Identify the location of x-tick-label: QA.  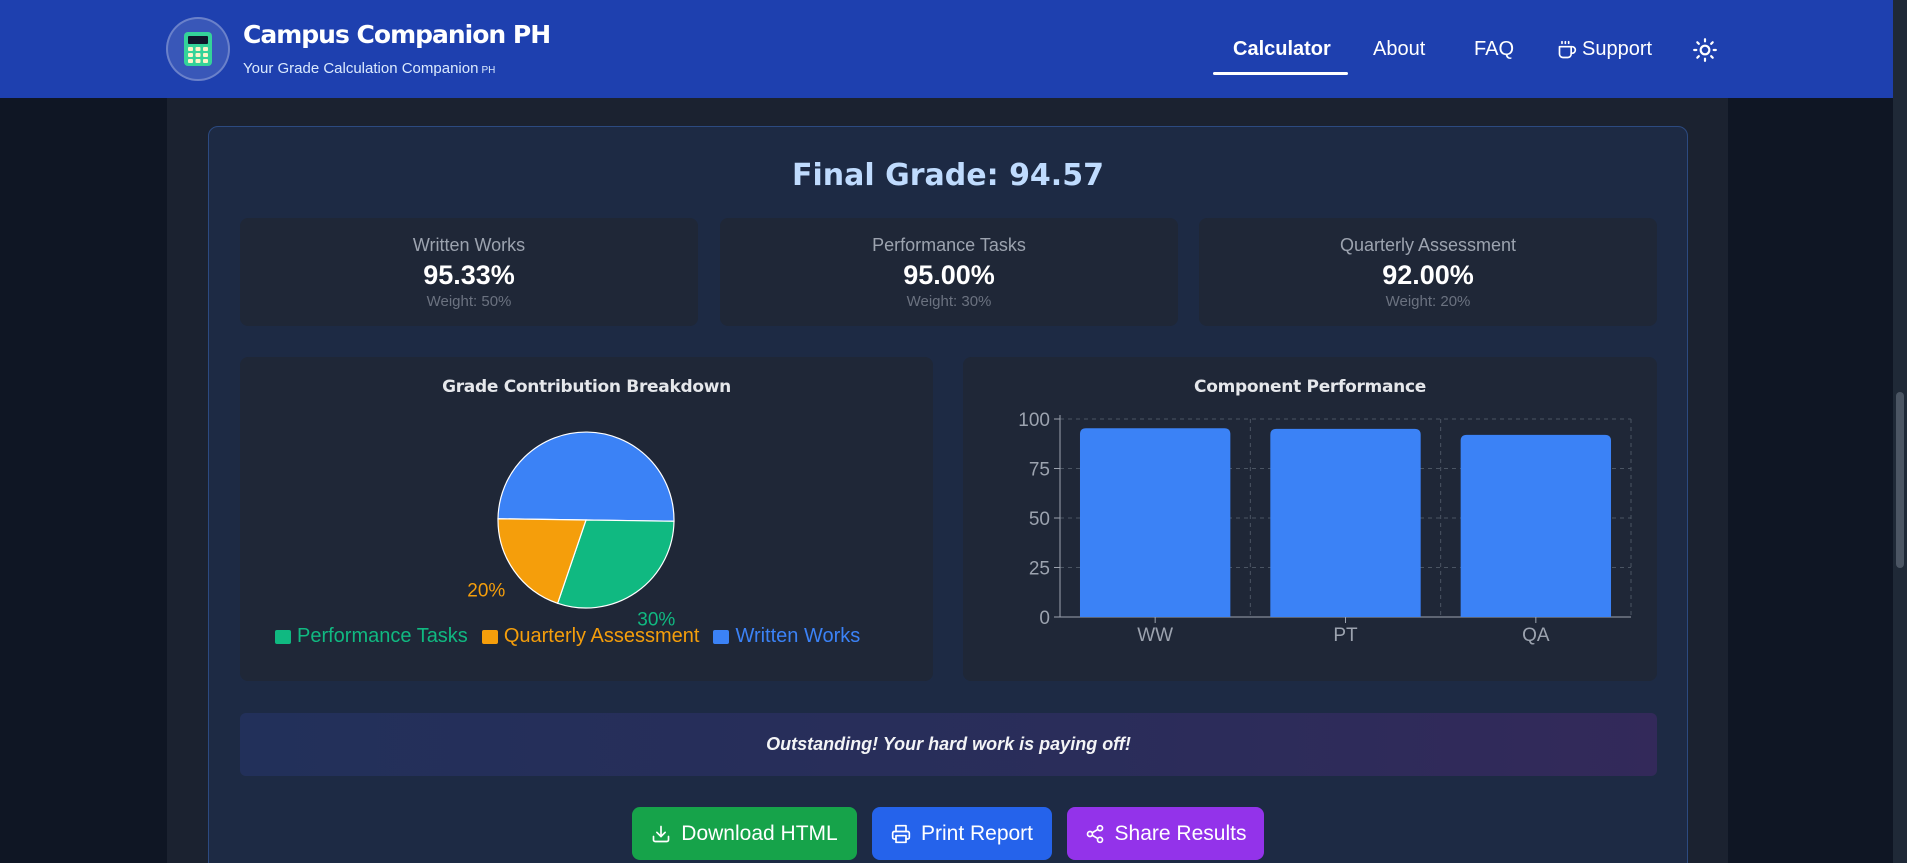
(1536, 635).